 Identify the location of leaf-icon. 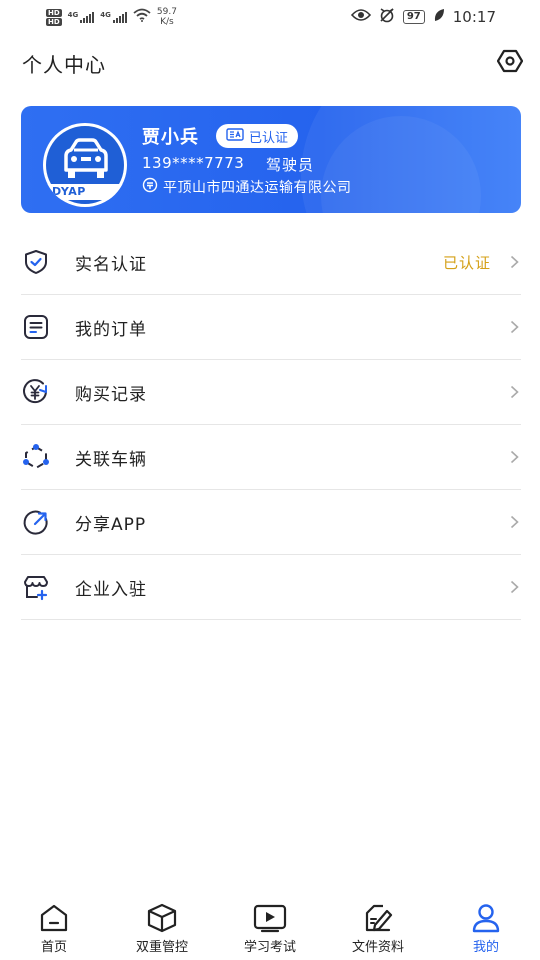
(439, 17).